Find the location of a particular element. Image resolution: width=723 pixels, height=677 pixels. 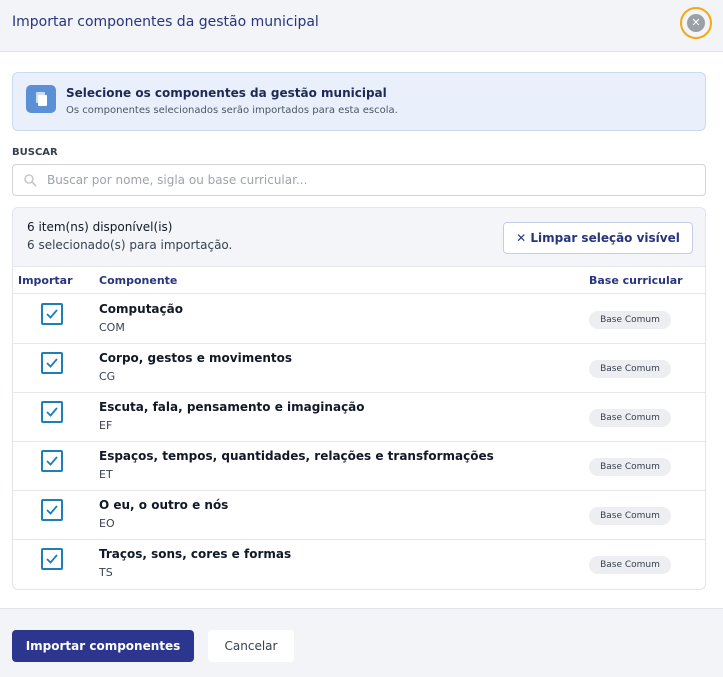

cancel-button: Cancelar is located at coordinates (251, 646).